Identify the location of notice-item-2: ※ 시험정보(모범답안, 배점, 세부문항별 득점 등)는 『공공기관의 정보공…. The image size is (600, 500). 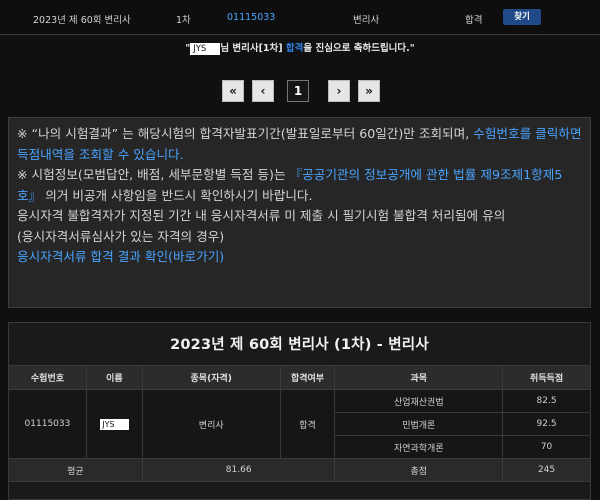
(299, 185).